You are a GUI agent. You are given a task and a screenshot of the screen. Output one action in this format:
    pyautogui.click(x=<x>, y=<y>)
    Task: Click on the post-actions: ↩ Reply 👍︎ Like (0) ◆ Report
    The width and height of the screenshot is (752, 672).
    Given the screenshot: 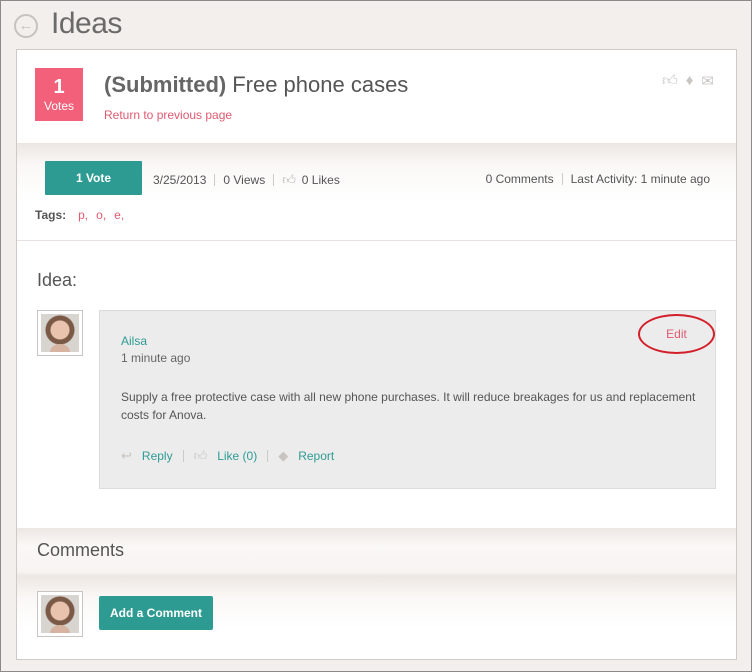 What is the action you would take?
    pyautogui.click(x=227, y=456)
    